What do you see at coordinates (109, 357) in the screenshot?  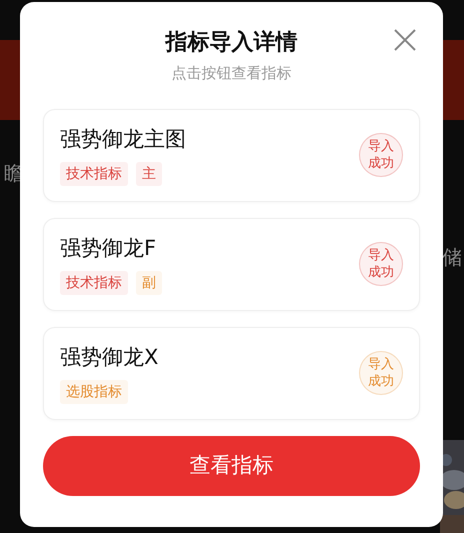 I see `indicator-name: 强势御龙X` at bounding box center [109, 357].